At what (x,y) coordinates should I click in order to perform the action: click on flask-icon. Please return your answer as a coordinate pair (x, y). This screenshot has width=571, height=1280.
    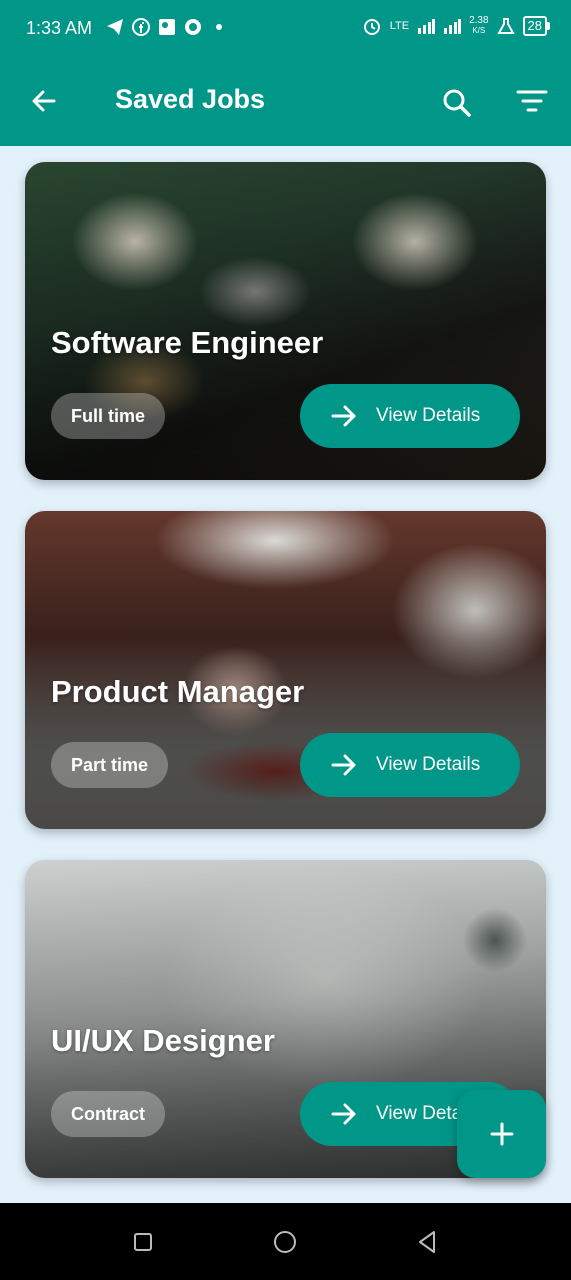
    Looking at the image, I should click on (505, 26).